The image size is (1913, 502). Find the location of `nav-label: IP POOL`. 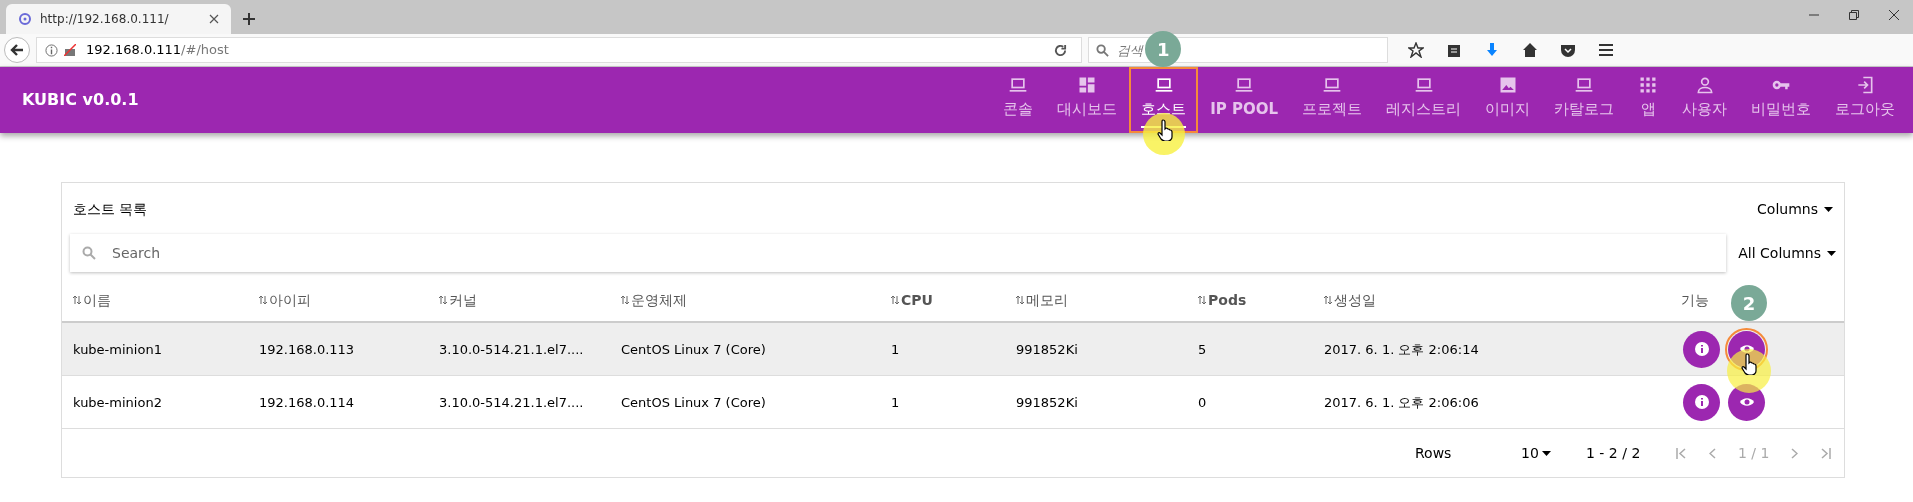

nav-label: IP POOL is located at coordinates (1244, 110).